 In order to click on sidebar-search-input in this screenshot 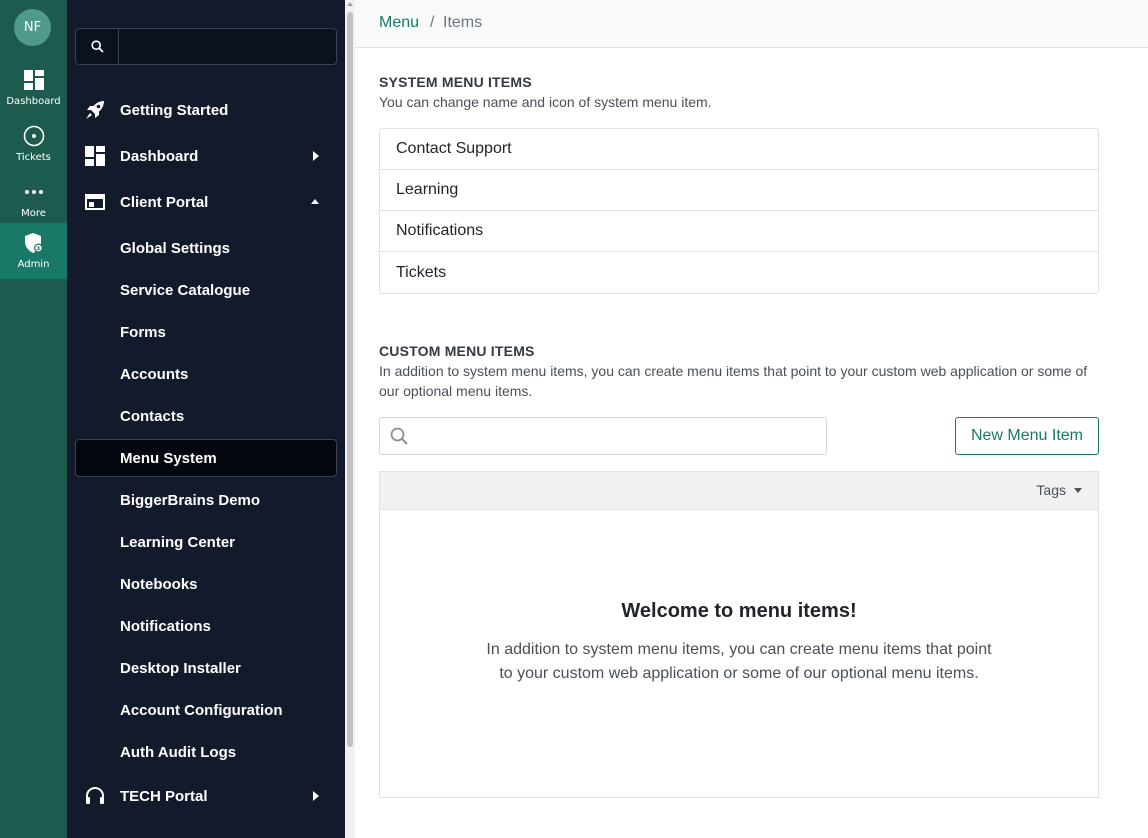, I will do `click(227, 46)`.